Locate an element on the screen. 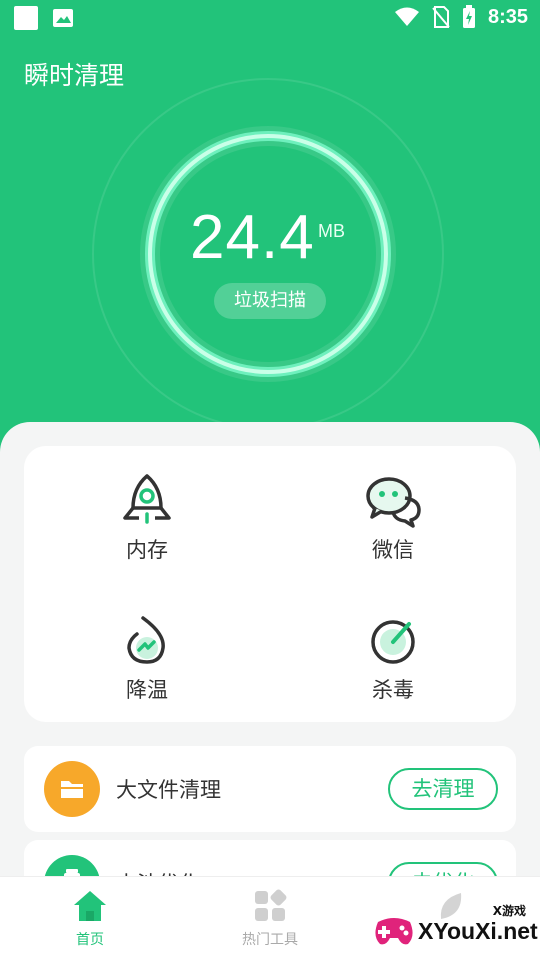  grid-label-memory: 内存 is located at coordinates (147, 550).